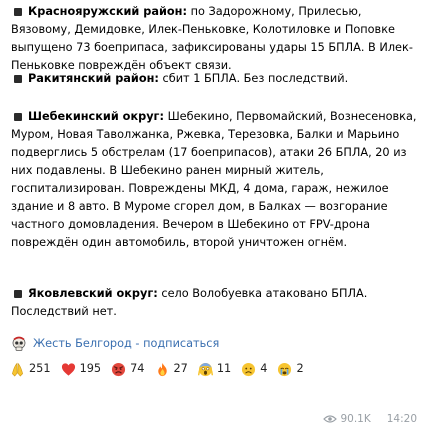 This screenshot has width=427, height=431. Describe the element at coordinates (68, 369) in the screenshot. I see `red-heart-icon` at that location.